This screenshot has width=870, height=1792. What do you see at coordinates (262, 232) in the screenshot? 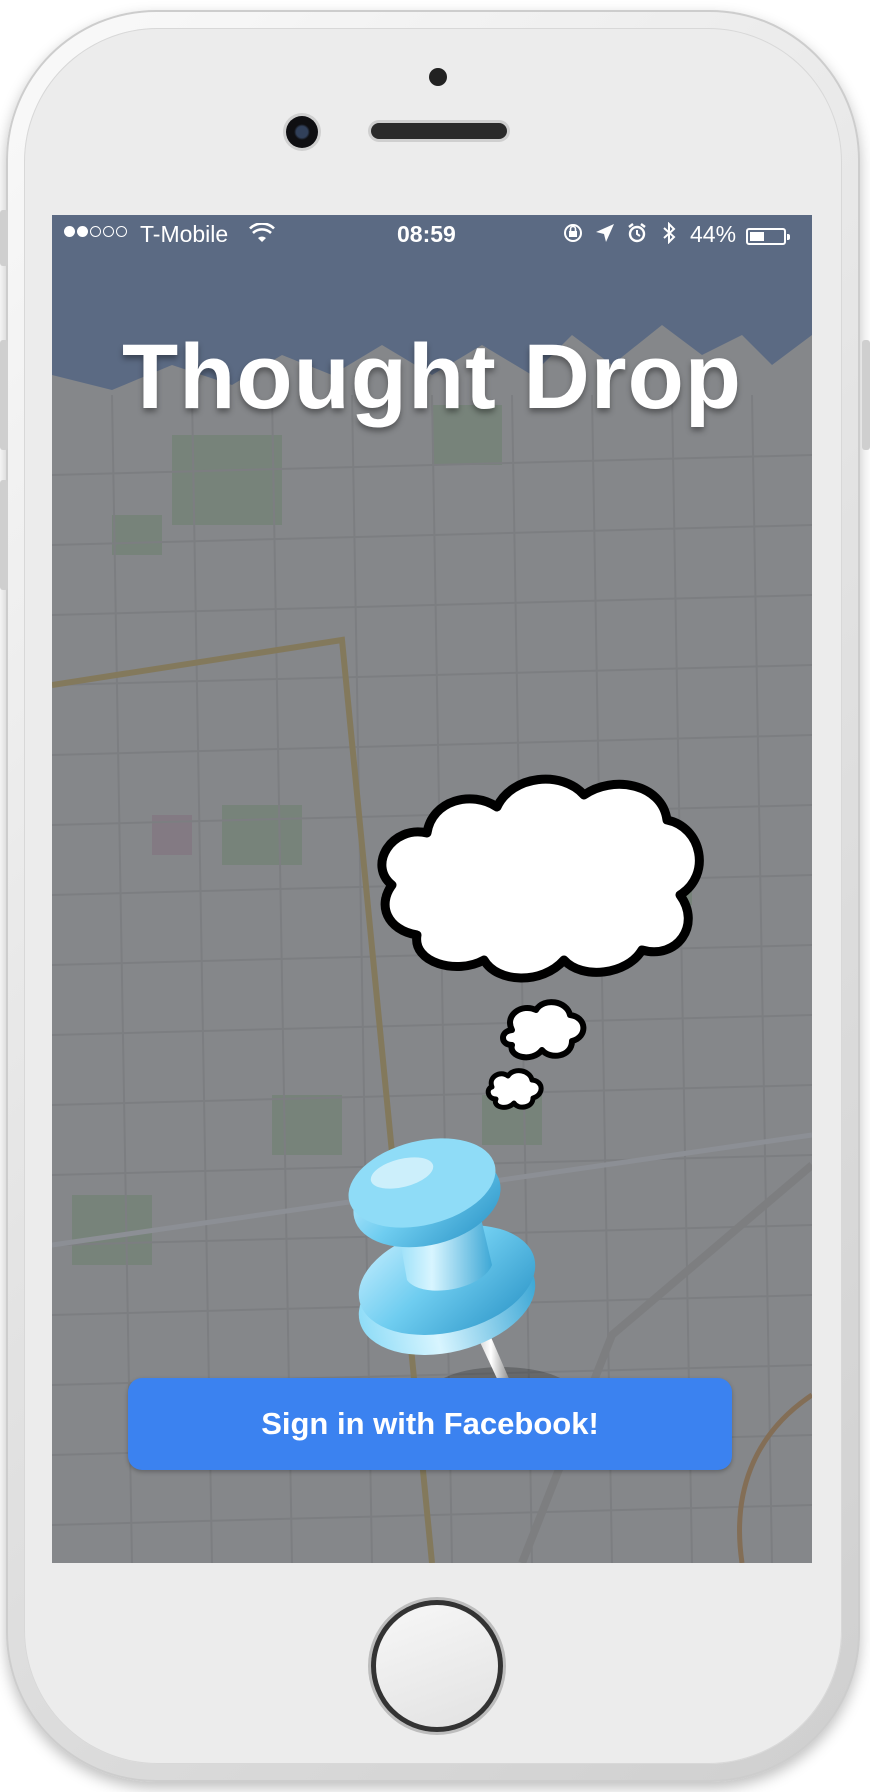
I see `wifi-icon` at bounding box center [262, 232].